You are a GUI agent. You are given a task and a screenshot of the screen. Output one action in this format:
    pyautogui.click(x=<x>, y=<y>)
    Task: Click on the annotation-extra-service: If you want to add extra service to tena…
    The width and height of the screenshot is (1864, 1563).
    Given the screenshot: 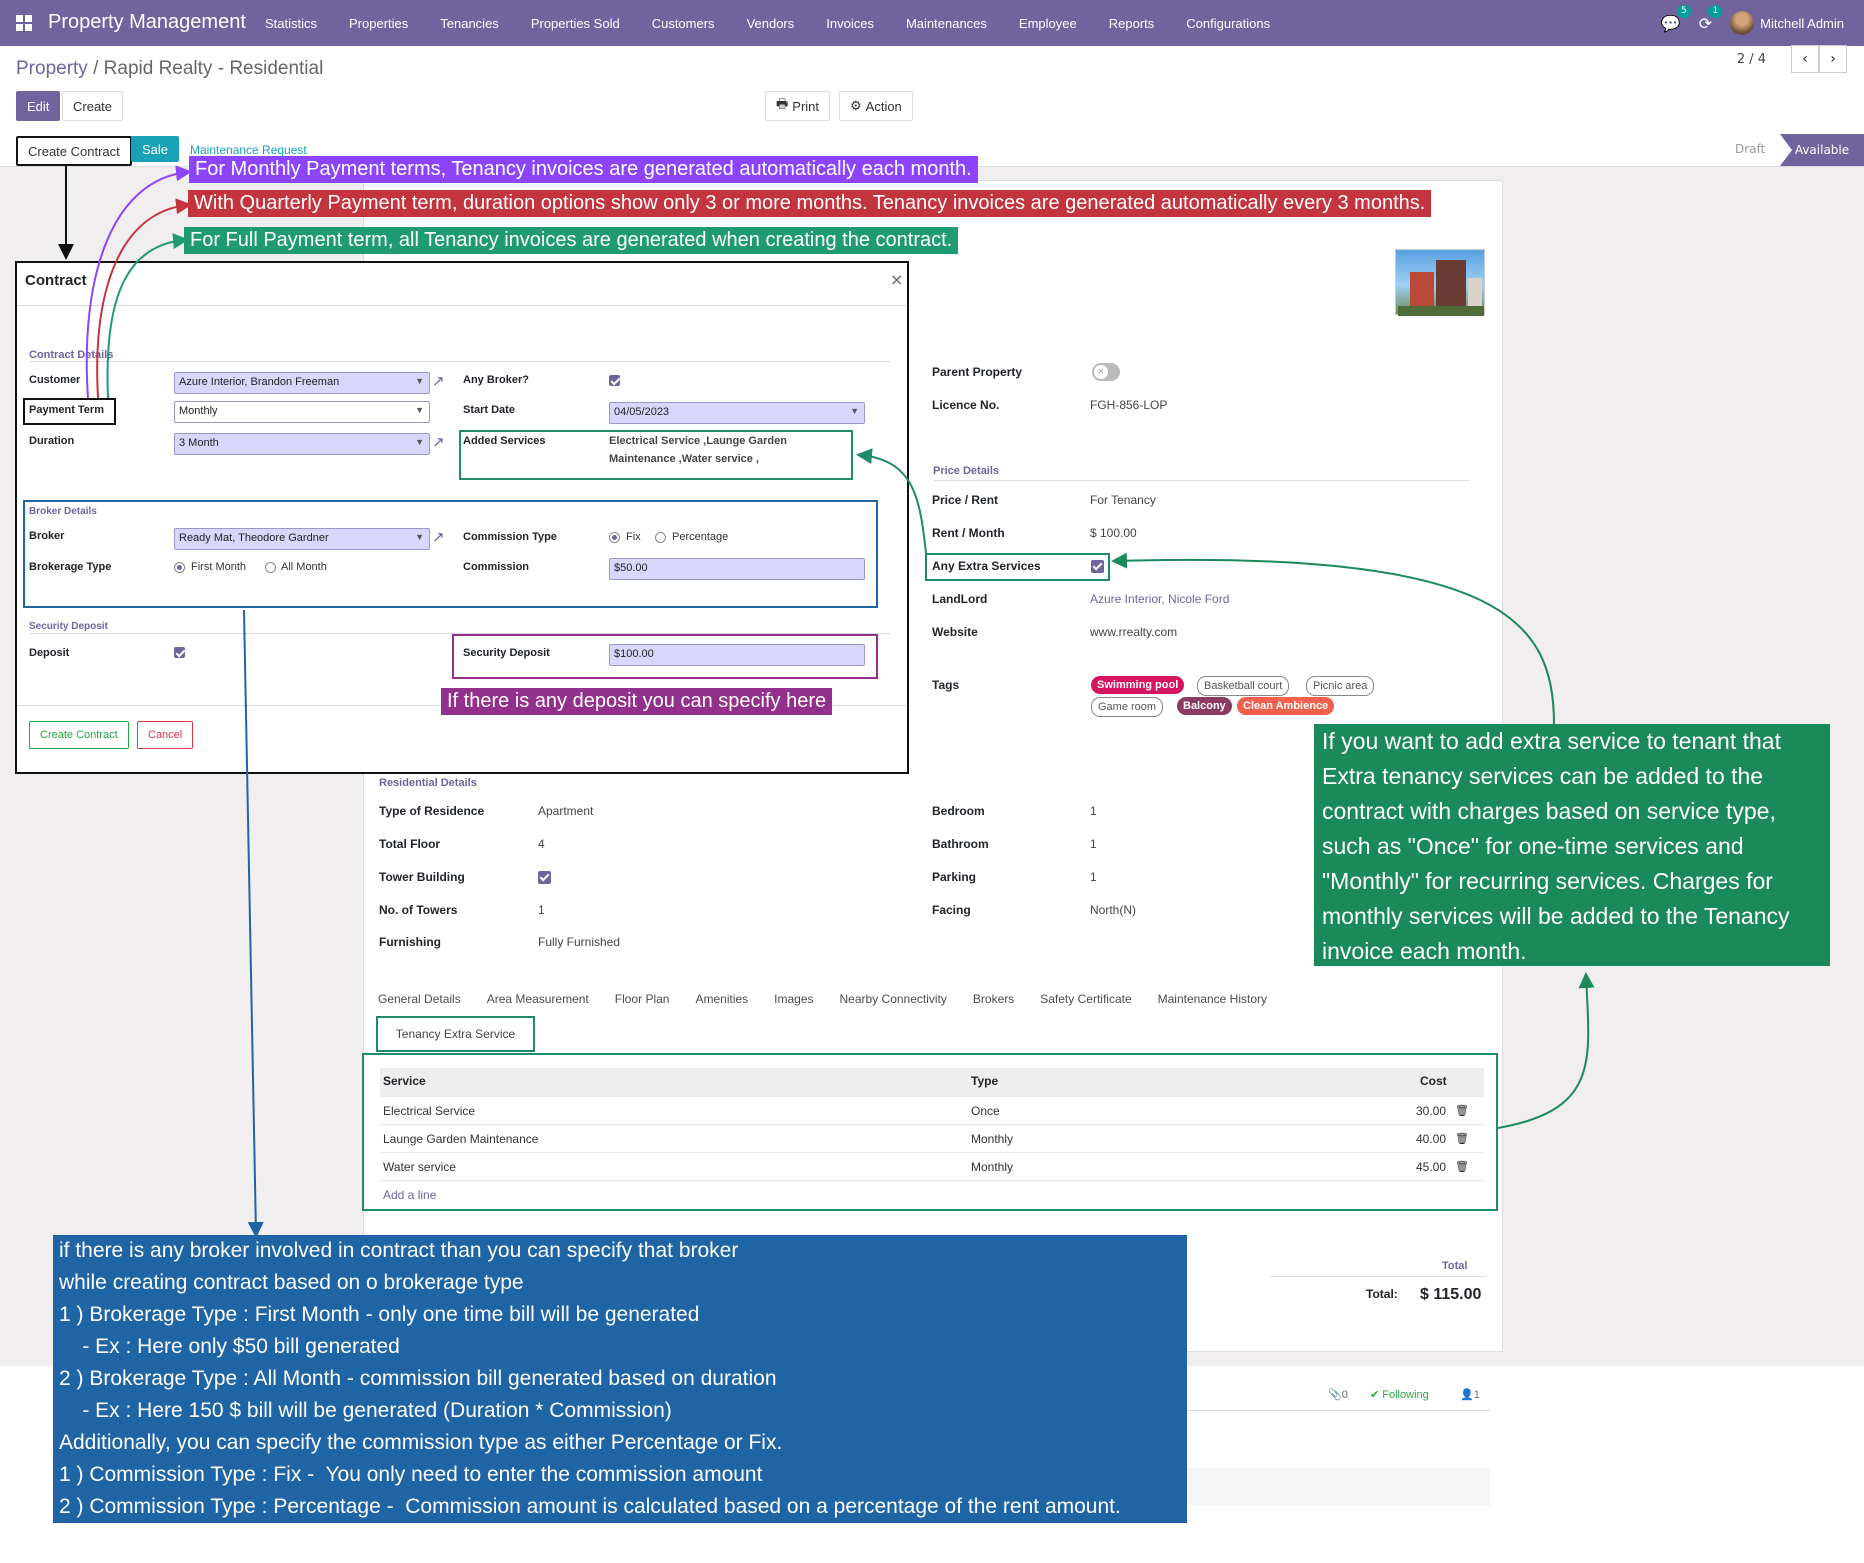 What is the action you would take?
    pyautogui.click(x=1572, y=845)
    